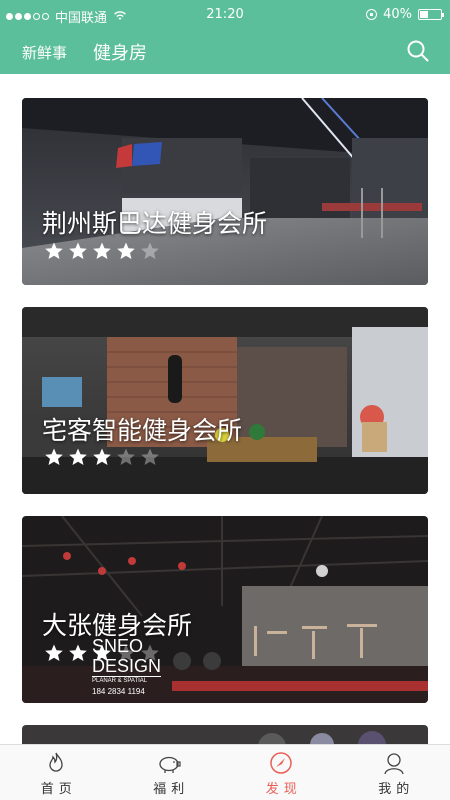  What do you see at coordinates (283, 789) in the screenshot?
I see `tab-label: 发现` at bounding box center [283, 789].